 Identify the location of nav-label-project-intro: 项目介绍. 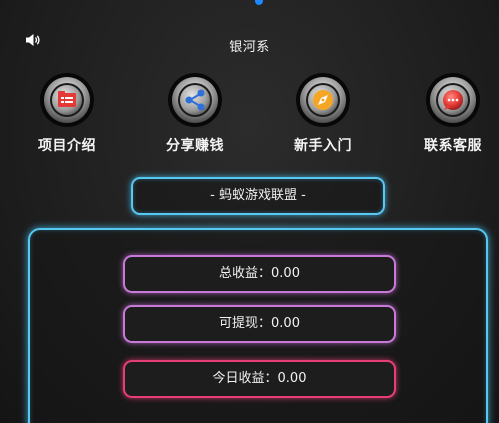
(67, 146).